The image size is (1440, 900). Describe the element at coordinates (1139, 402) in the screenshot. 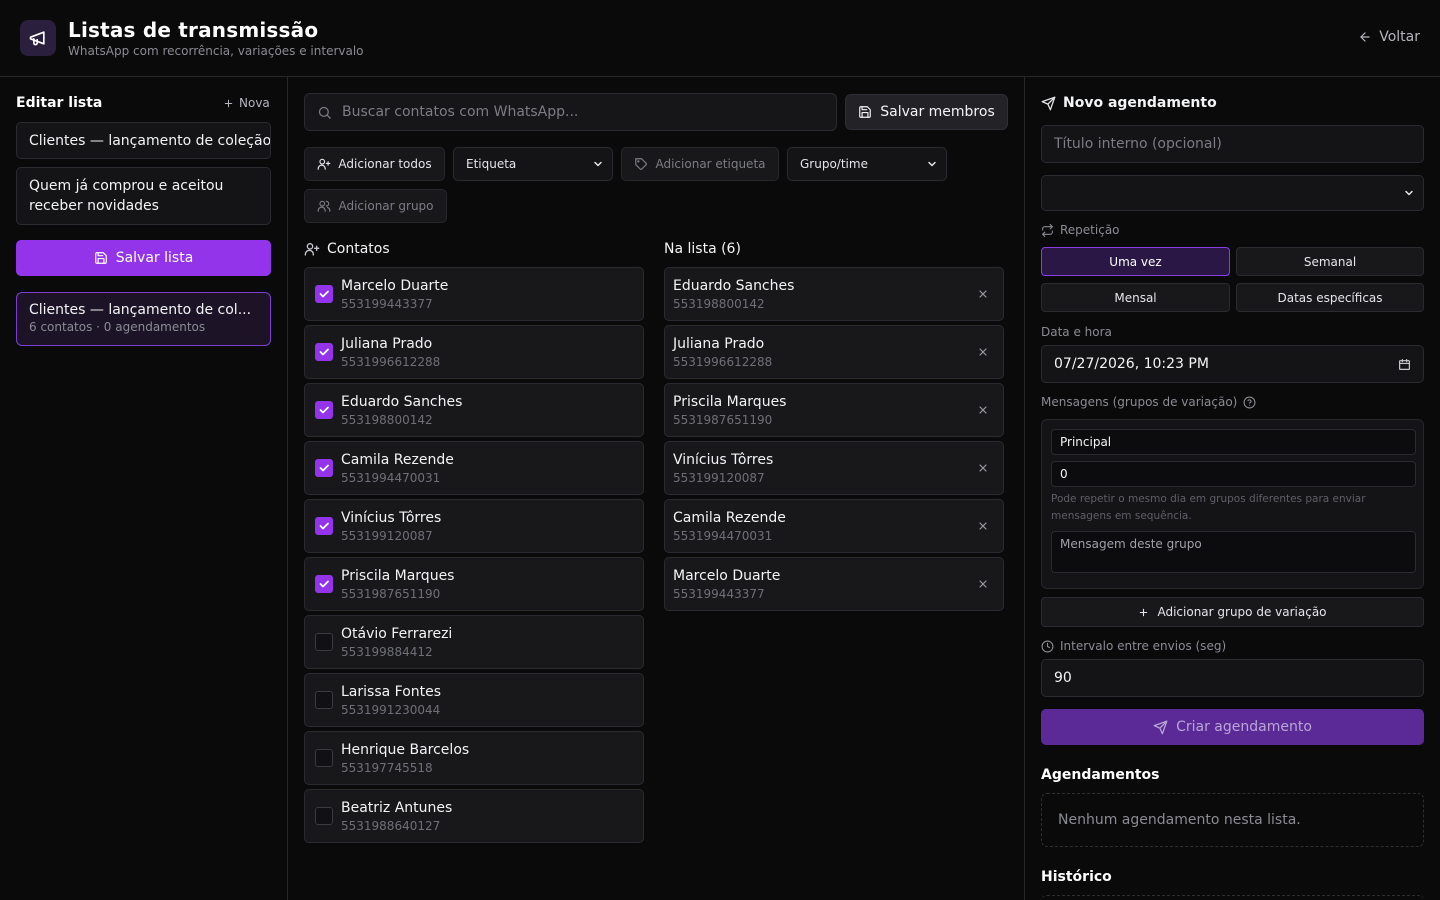

I see `messages-label-text: Mensagens (grupos de variação)` at that location.